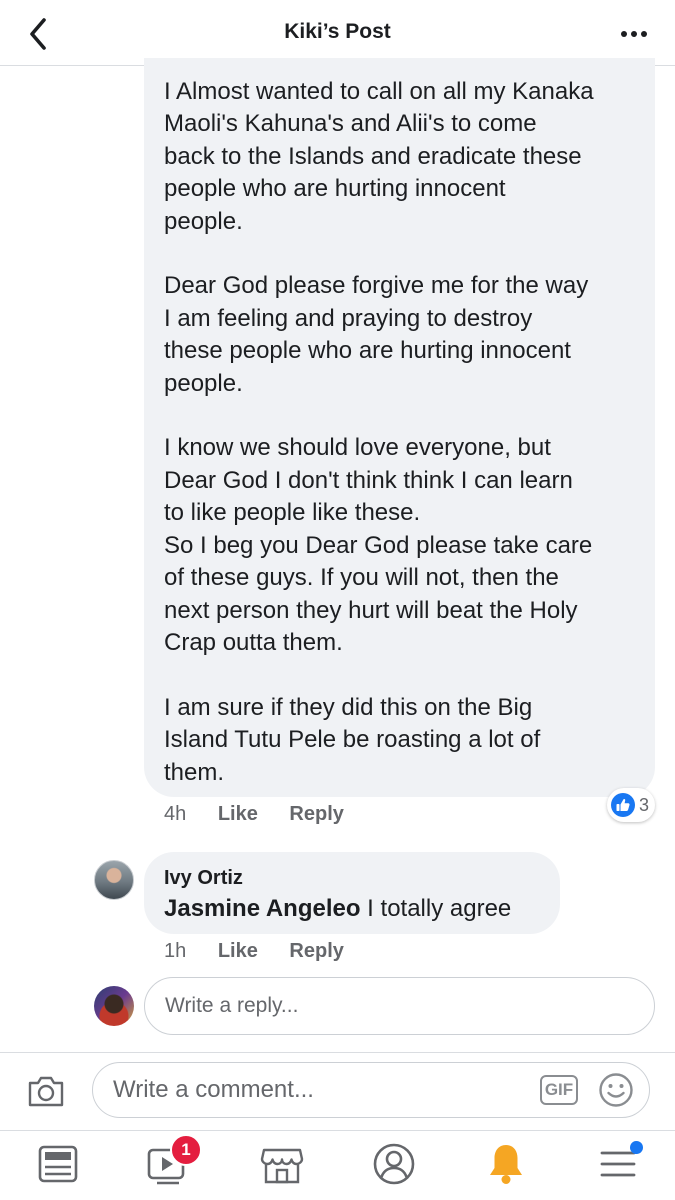 This screenshot has height=1200, width=675. What do you see at coordinates (623, 805) in the screenshot?
I see `thumbs-up-icon` at bounding box center [623, 805].